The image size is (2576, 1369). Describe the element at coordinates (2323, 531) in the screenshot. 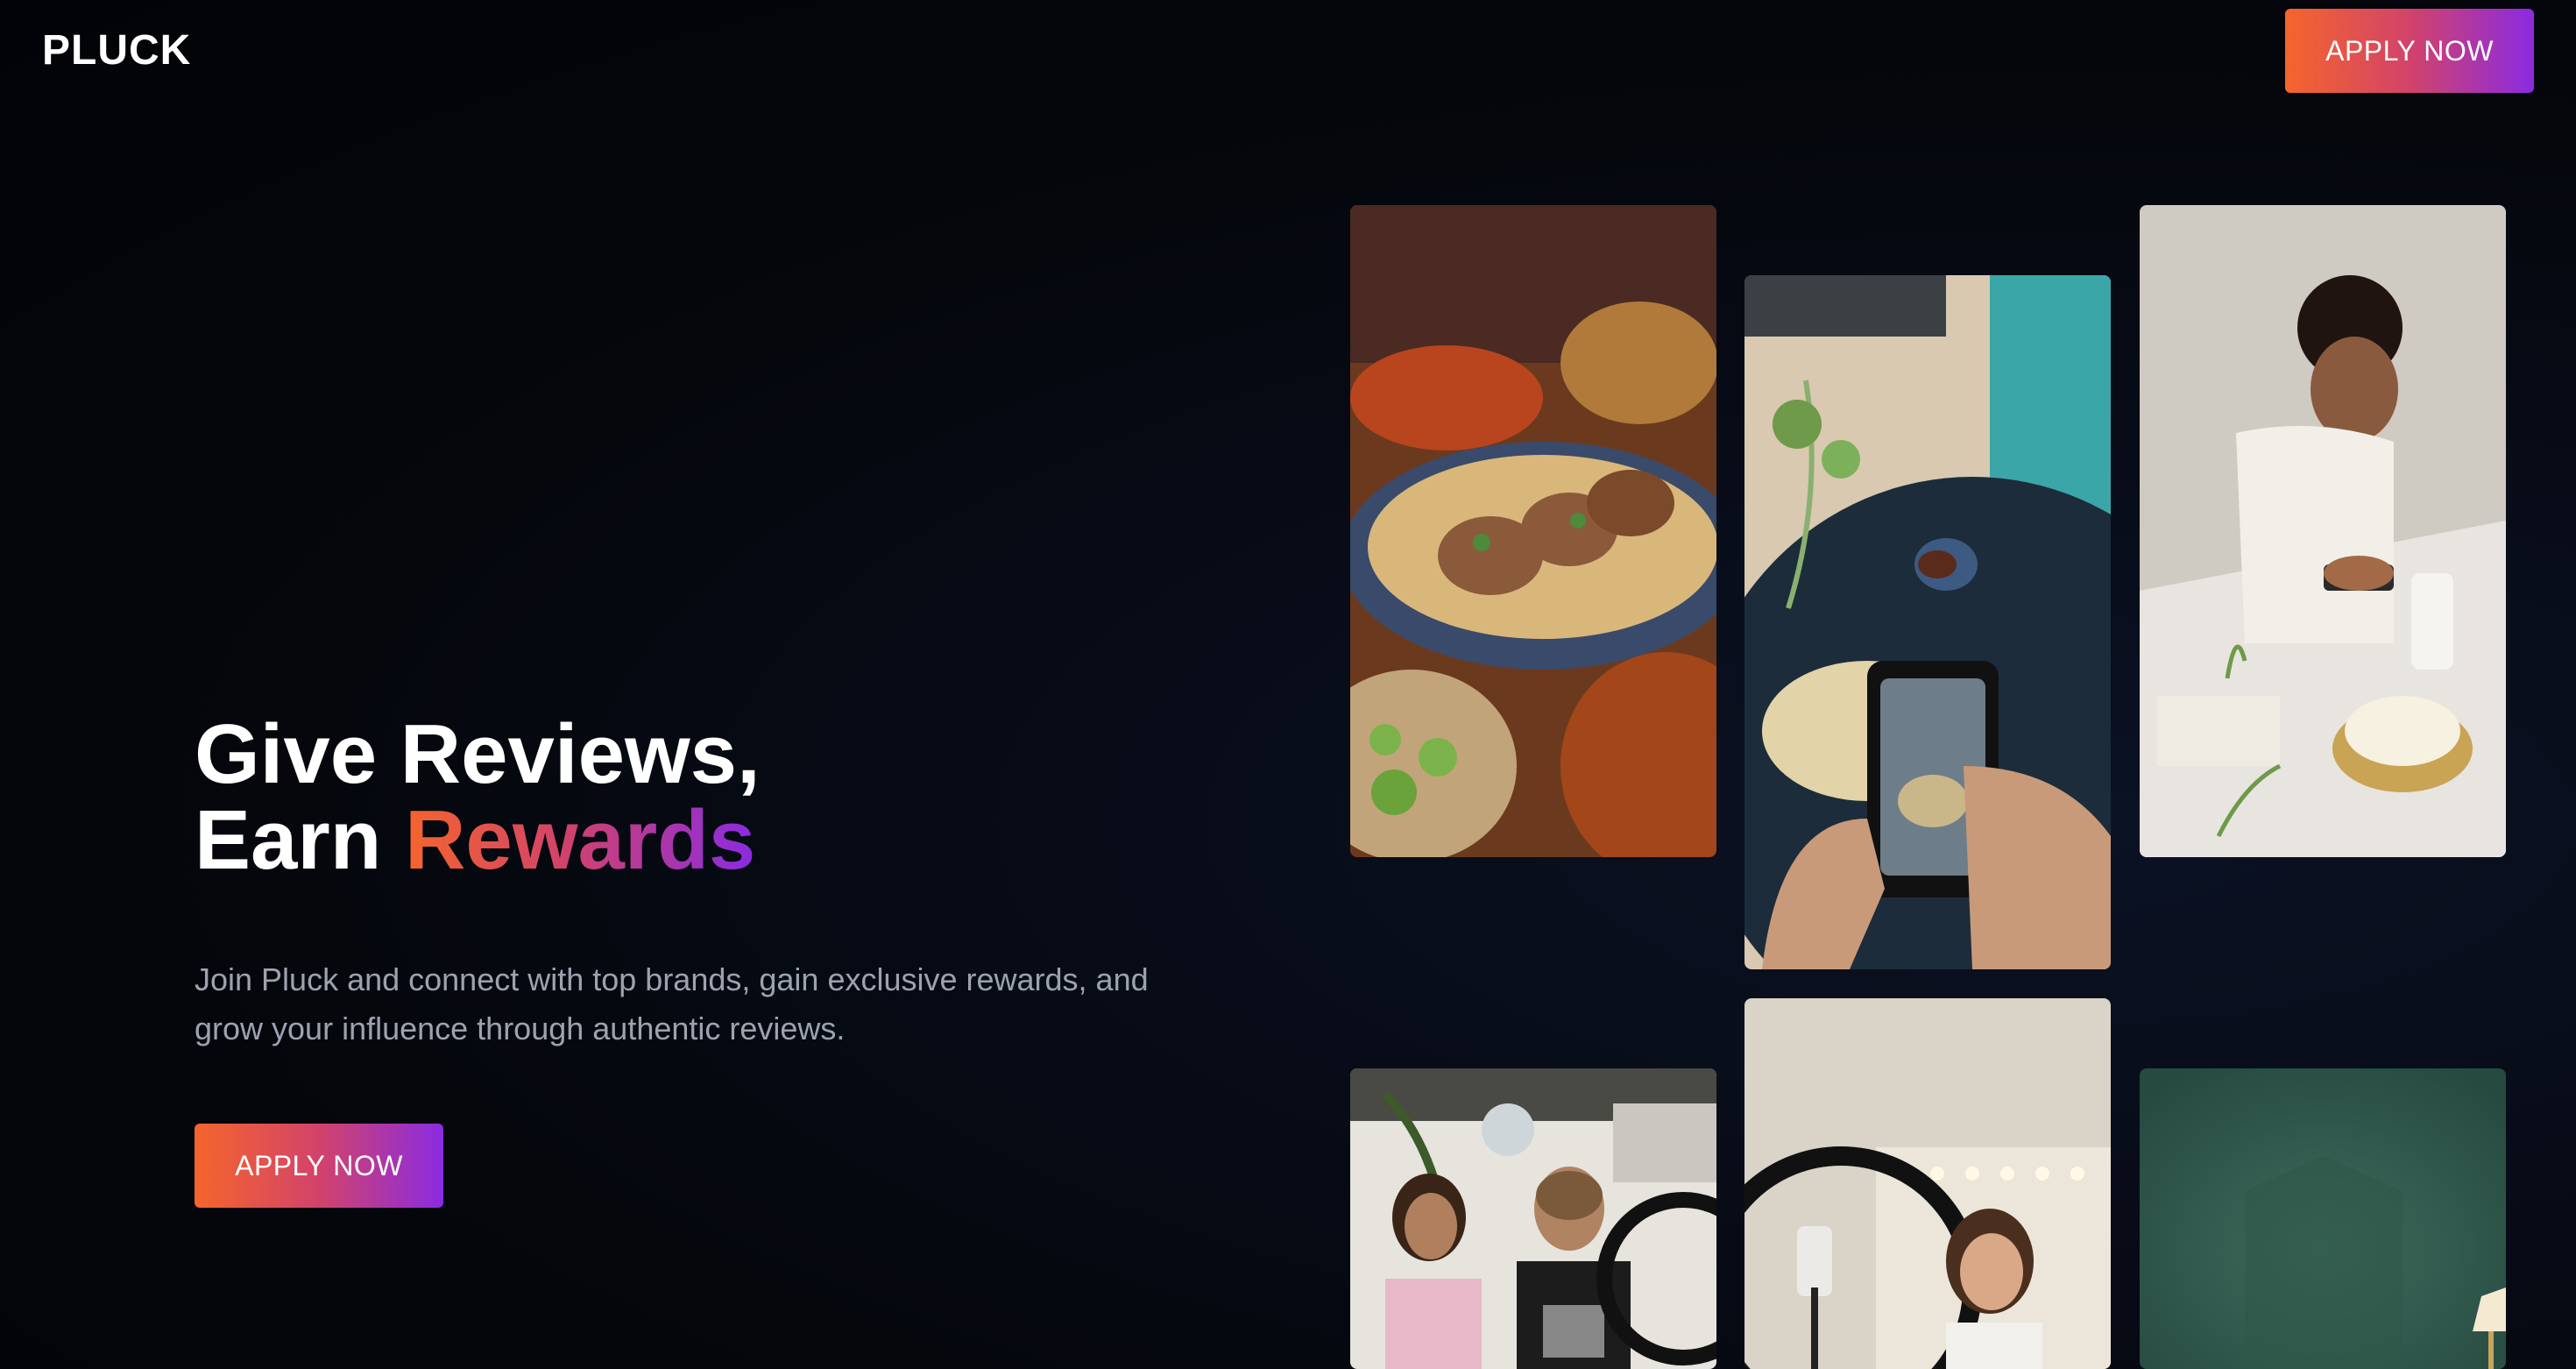

I see `woman-photographing-cake-photo` at that location.